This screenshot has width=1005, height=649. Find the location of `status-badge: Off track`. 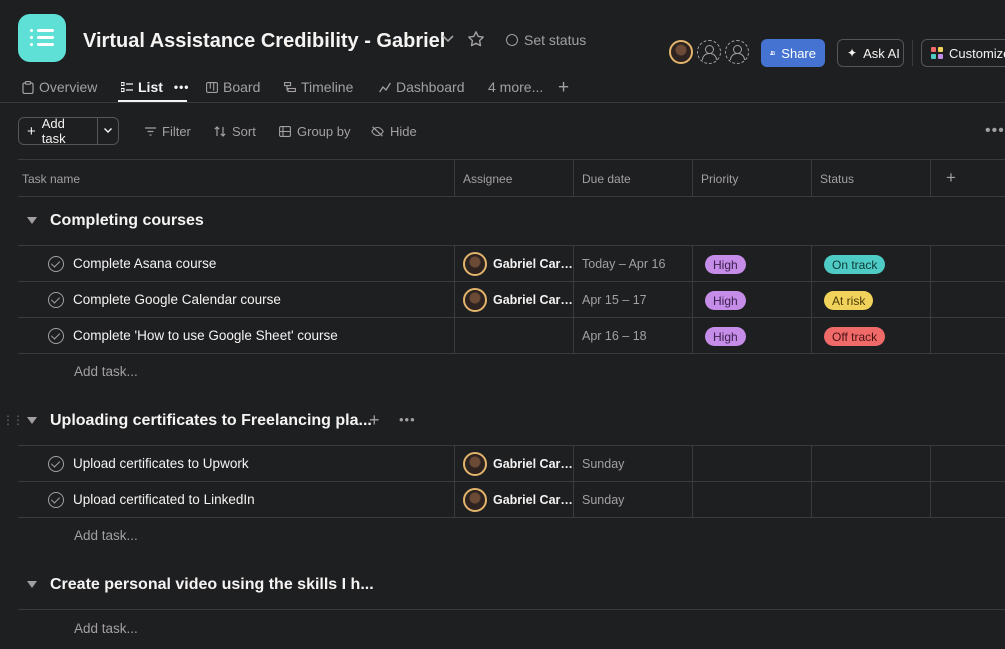

status-badge: Off track is located at coordinates (855, 336).